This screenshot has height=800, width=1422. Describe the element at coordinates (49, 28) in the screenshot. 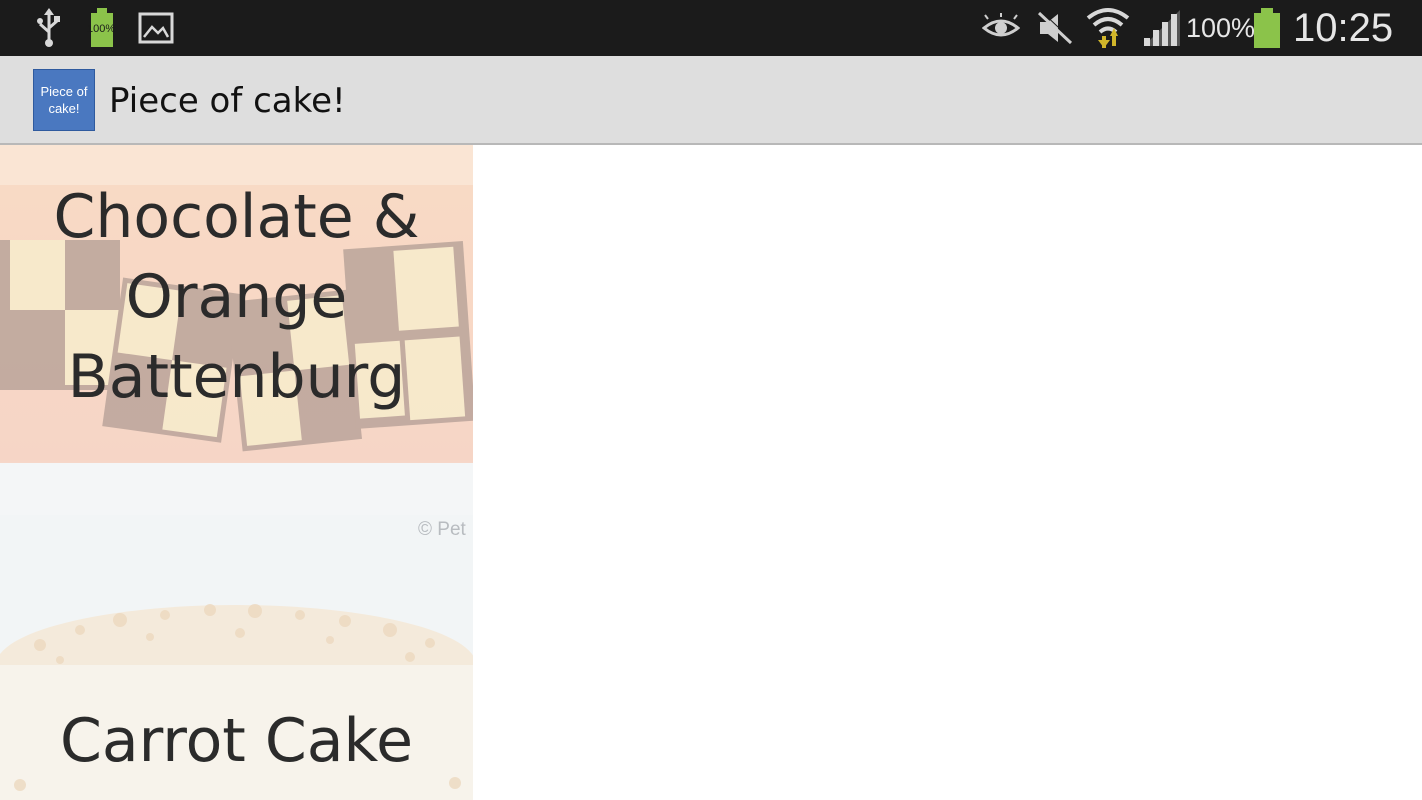

I see `usb-icon` at that location.